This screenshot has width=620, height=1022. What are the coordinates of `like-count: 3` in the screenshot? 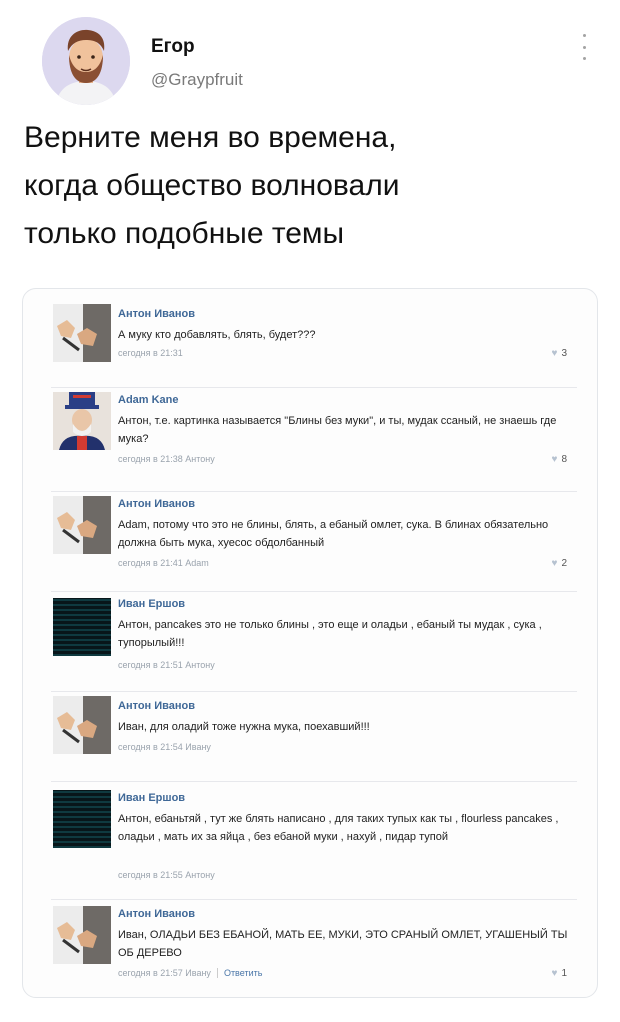 It's located at (564, 353).